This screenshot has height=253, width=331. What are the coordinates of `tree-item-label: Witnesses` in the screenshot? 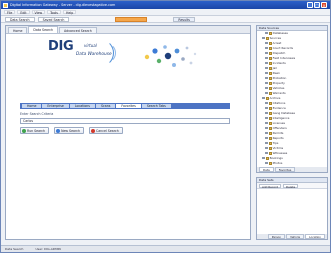 It's located at (280, 153).